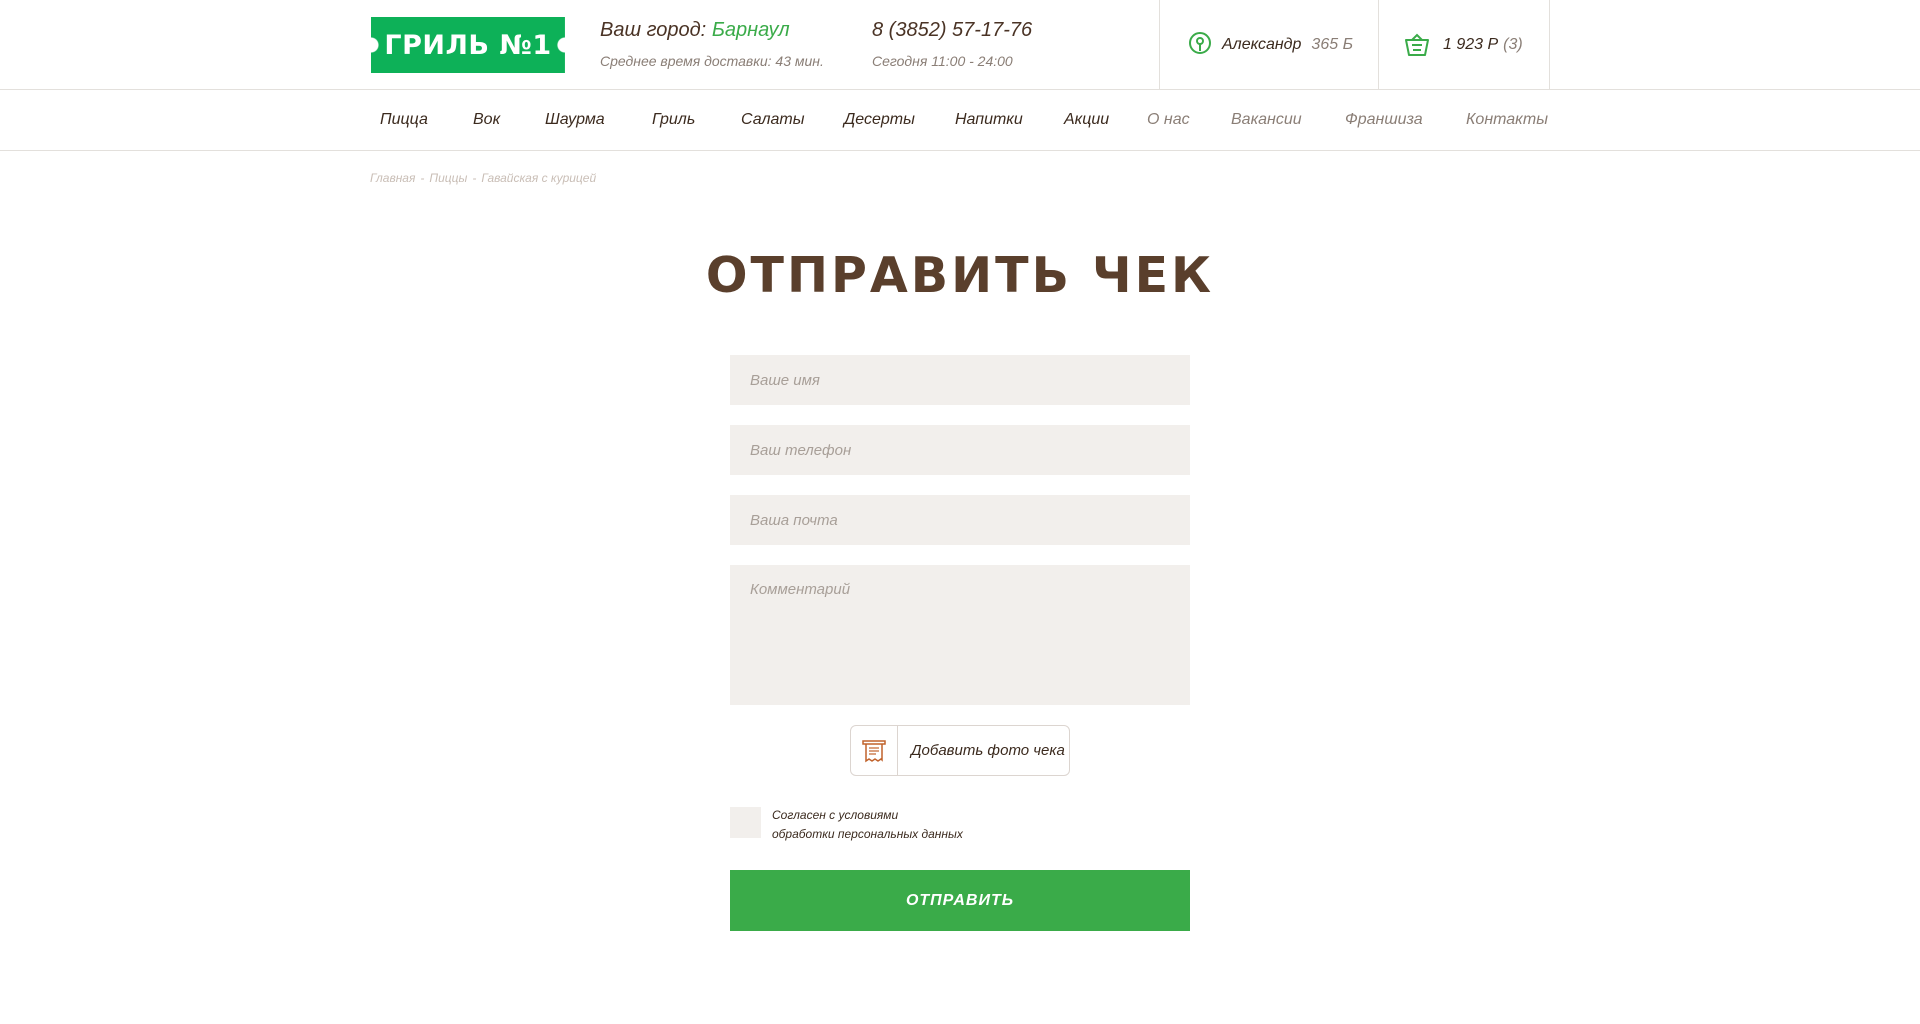 This screenshot has width=1920, height=1024. What do you see at coordinates (1384, 120) in the screenshot?
I see `nav-item-franchise: Франшиза` at bounding box center [1384, 120].